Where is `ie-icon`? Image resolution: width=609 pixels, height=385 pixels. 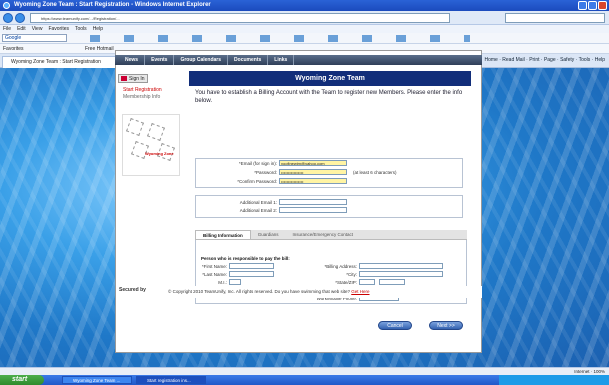
ie-icon is located at coordinates (6, 5).